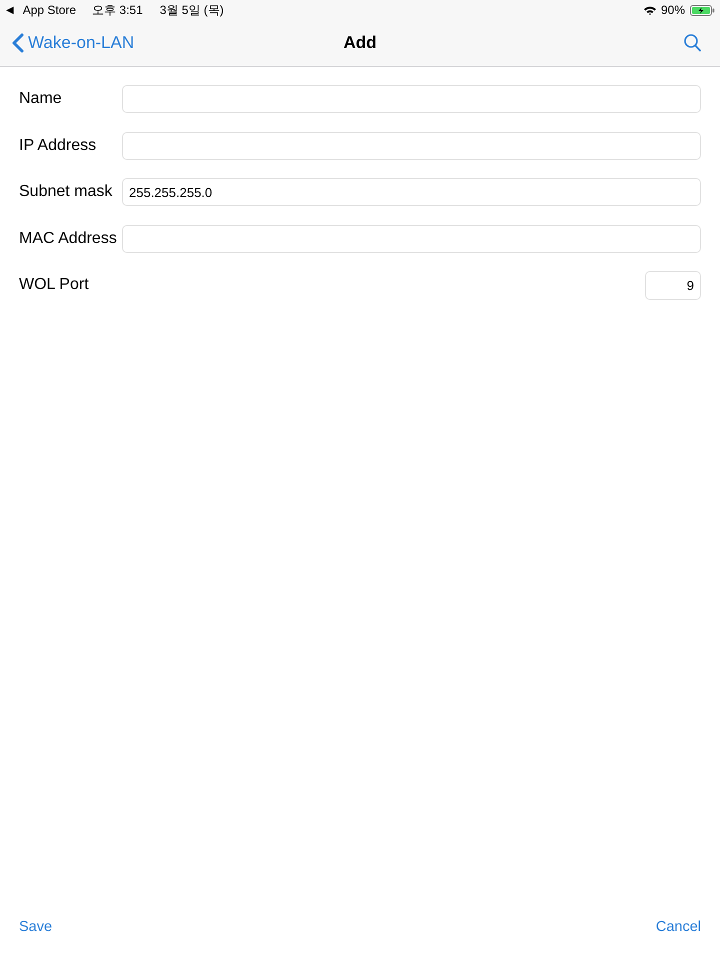  Describe the element at coordinates (672, 10) in the screenshot. I see `battery-percent: 90%` at that location.